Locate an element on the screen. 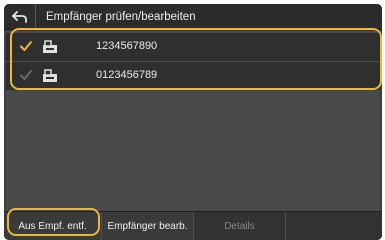 Image resolution: width=385 pixels, height=240 pixels. bottom-toolbar: Aus Empf. entf. Empfänger bearb. Details is located at coordinates (193, 225).